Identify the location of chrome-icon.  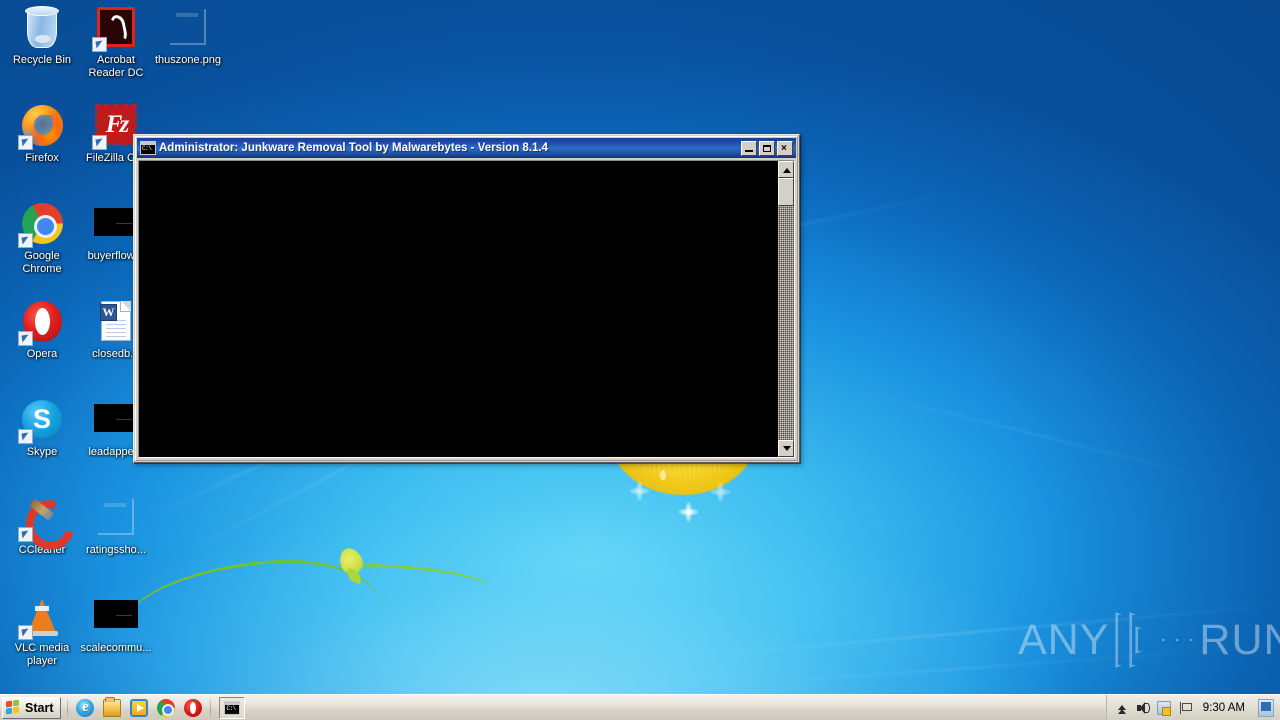
(42, 224).